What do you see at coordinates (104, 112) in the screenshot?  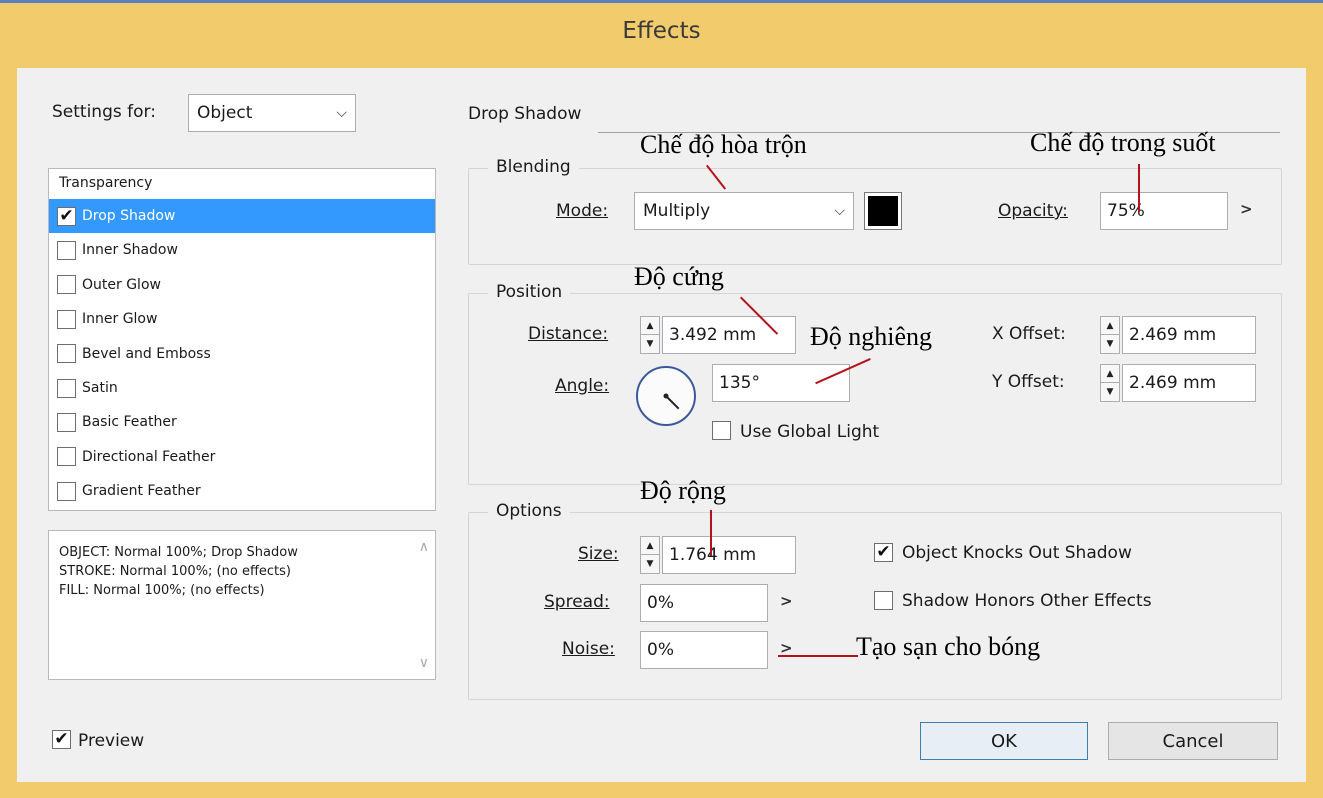 I see `settings-for-label: Settings for:` at bounding box center [104, 112].